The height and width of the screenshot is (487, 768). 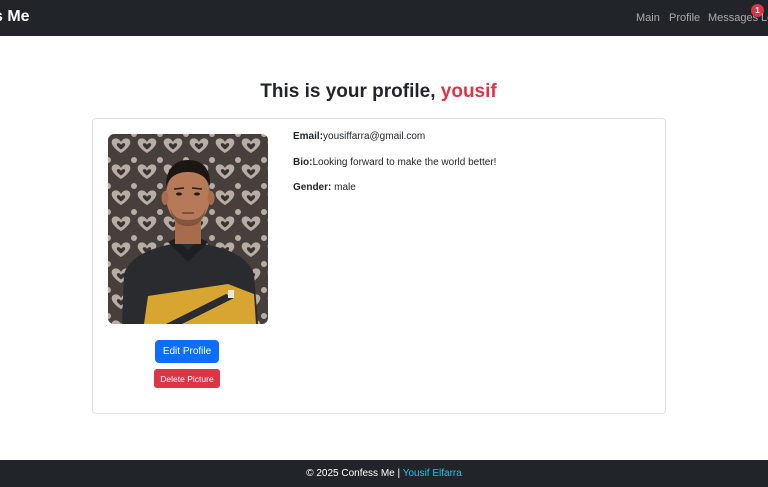 What do you see at coordinates (350, 91) in the screenshot?
I see `page-title-prefix: This is your profile,` at bounding box center [350, 91].